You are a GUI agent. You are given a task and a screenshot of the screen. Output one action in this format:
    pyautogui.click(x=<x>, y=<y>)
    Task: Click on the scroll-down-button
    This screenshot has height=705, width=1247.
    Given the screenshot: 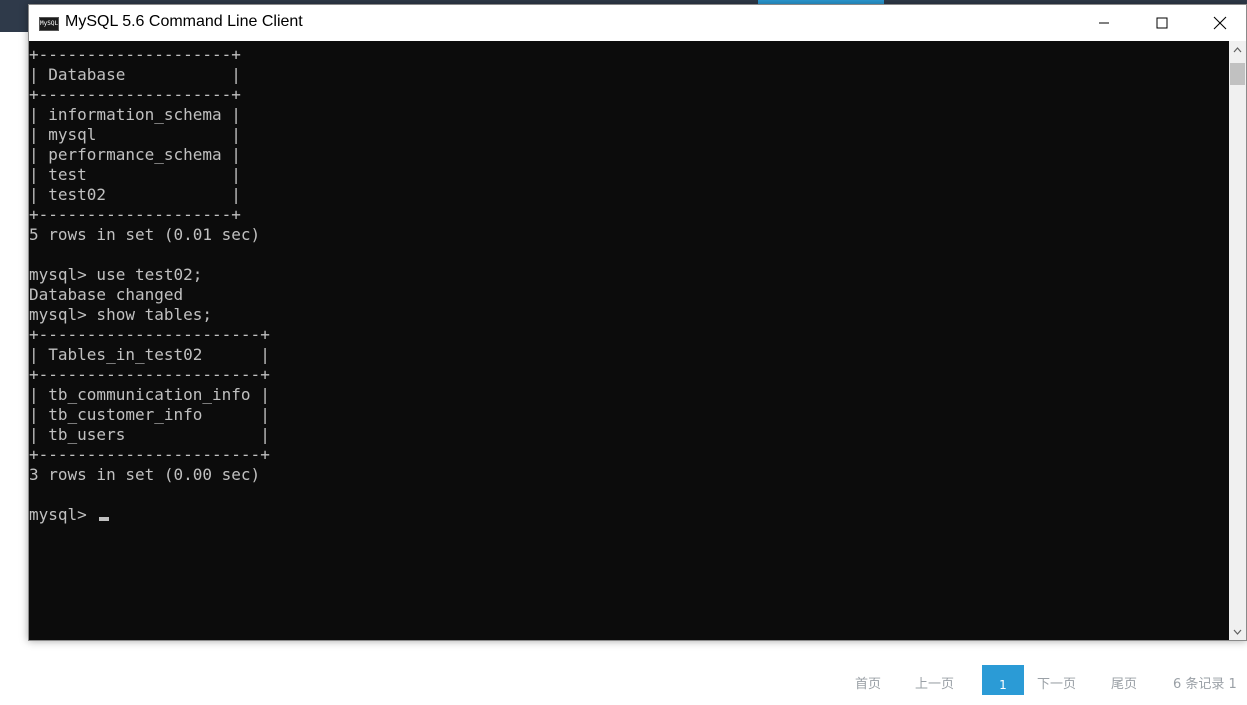 What is the action you would take?
    pyautogui.click(x=1237, y=631)
    